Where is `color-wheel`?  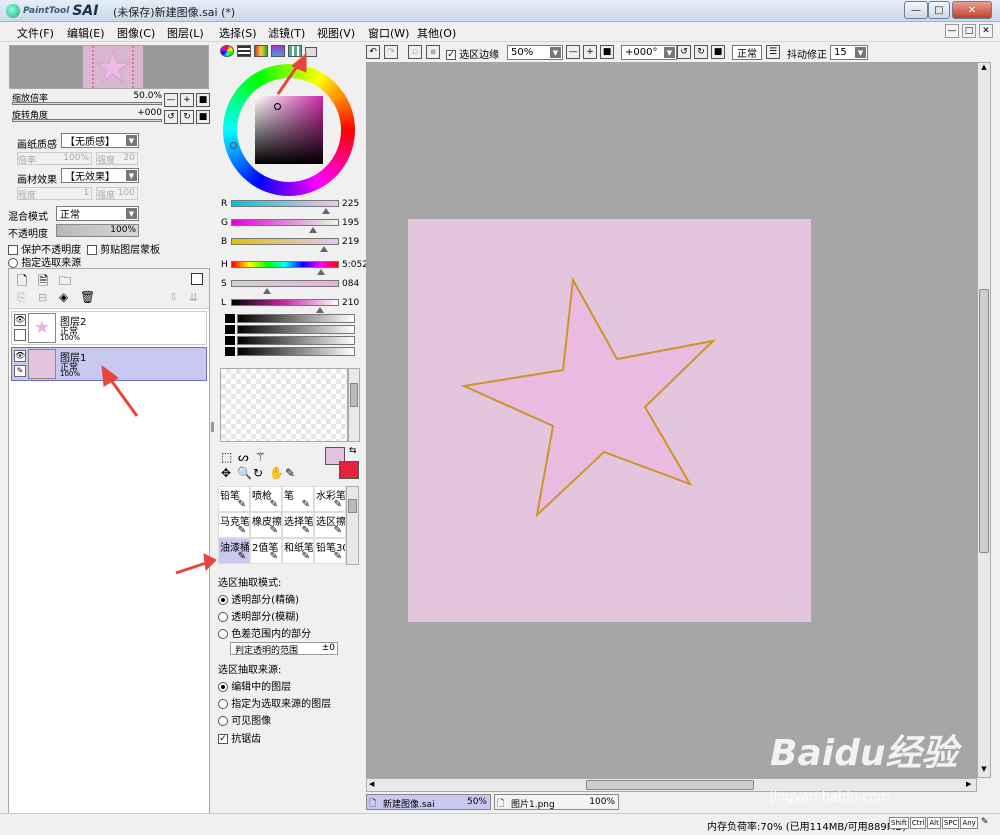
color-wheel is located at coordinates (289, 130).